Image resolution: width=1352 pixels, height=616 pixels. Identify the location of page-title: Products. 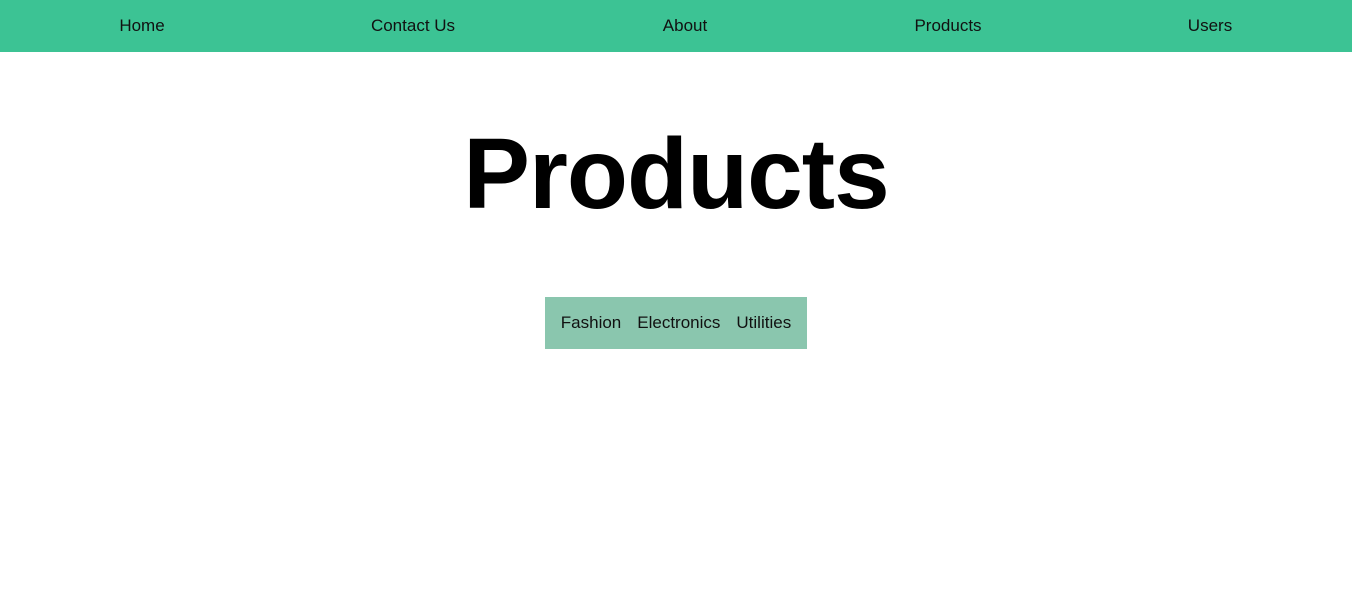
(676, 174).